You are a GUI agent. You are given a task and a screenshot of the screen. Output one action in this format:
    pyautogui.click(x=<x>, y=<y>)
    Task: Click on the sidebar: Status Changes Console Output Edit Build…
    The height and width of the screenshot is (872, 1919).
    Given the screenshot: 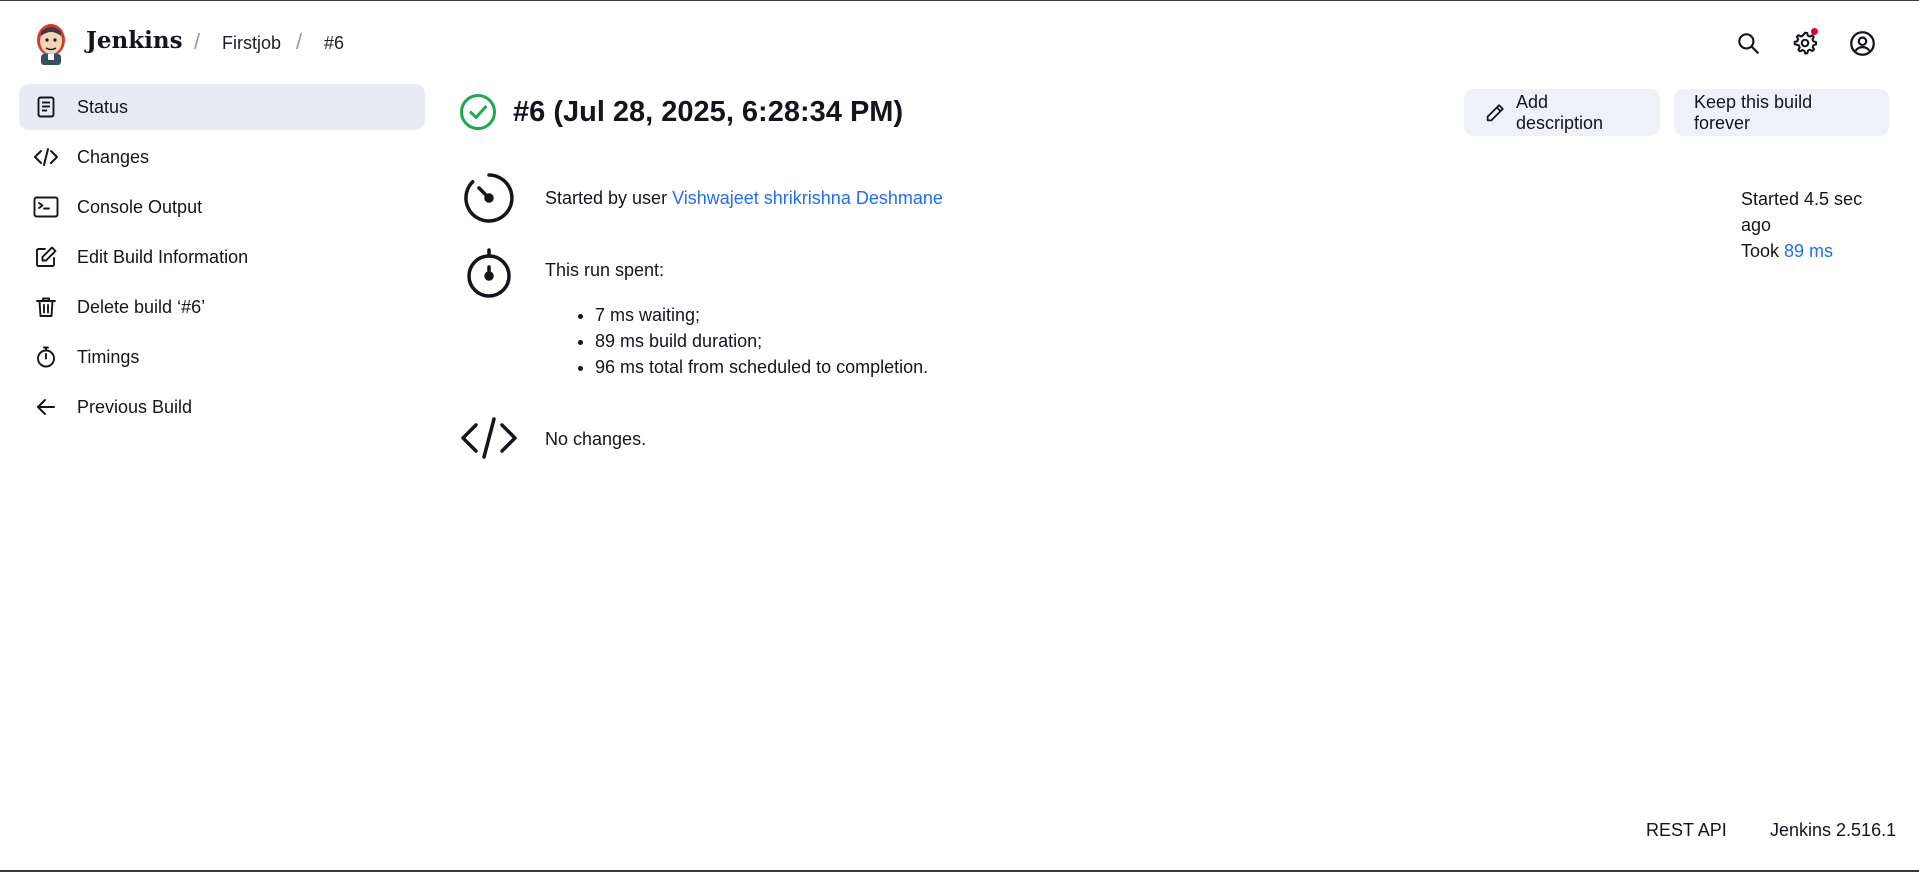 What is the action you would take?
    pyautogui.click(x=222, y=259)
    